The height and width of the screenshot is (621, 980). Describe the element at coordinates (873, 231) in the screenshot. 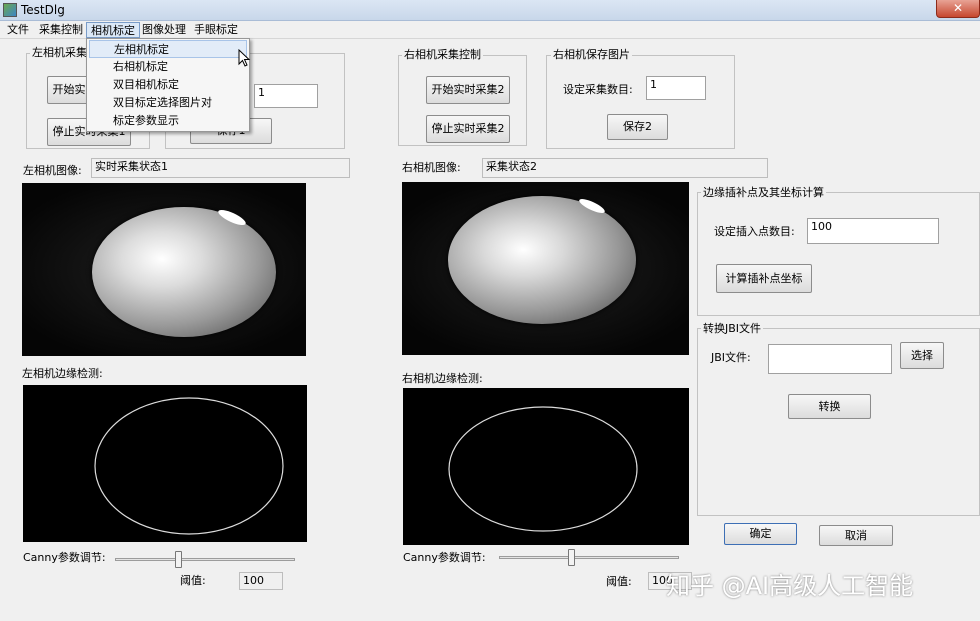

I see `interp-count-input: 100` at that location.